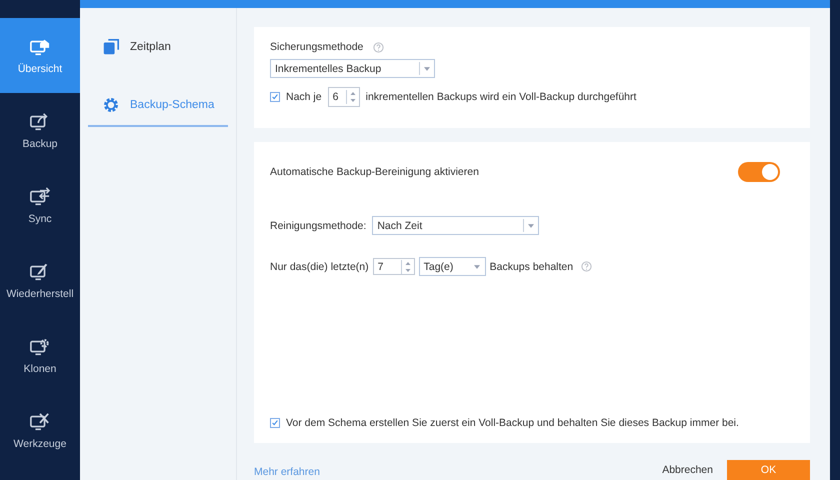 Image resolution: width=840 pixels, height=480 pixels. Describe the element at coordinates (317, 47) in the screenshot. I see `field-label: Sicherungsmethode` at that location.